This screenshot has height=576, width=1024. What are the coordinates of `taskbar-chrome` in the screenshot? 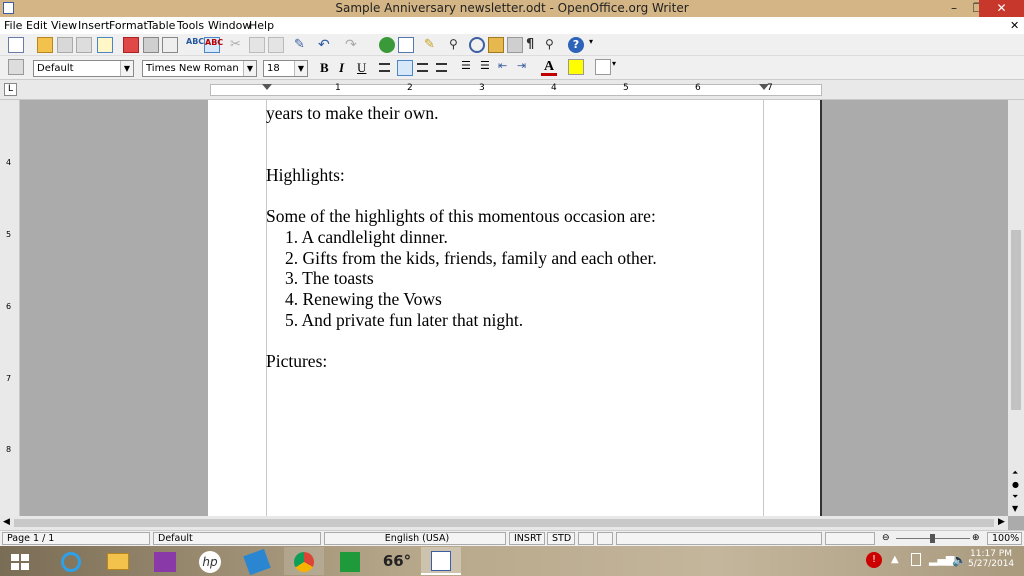 It's located at (304, 561).